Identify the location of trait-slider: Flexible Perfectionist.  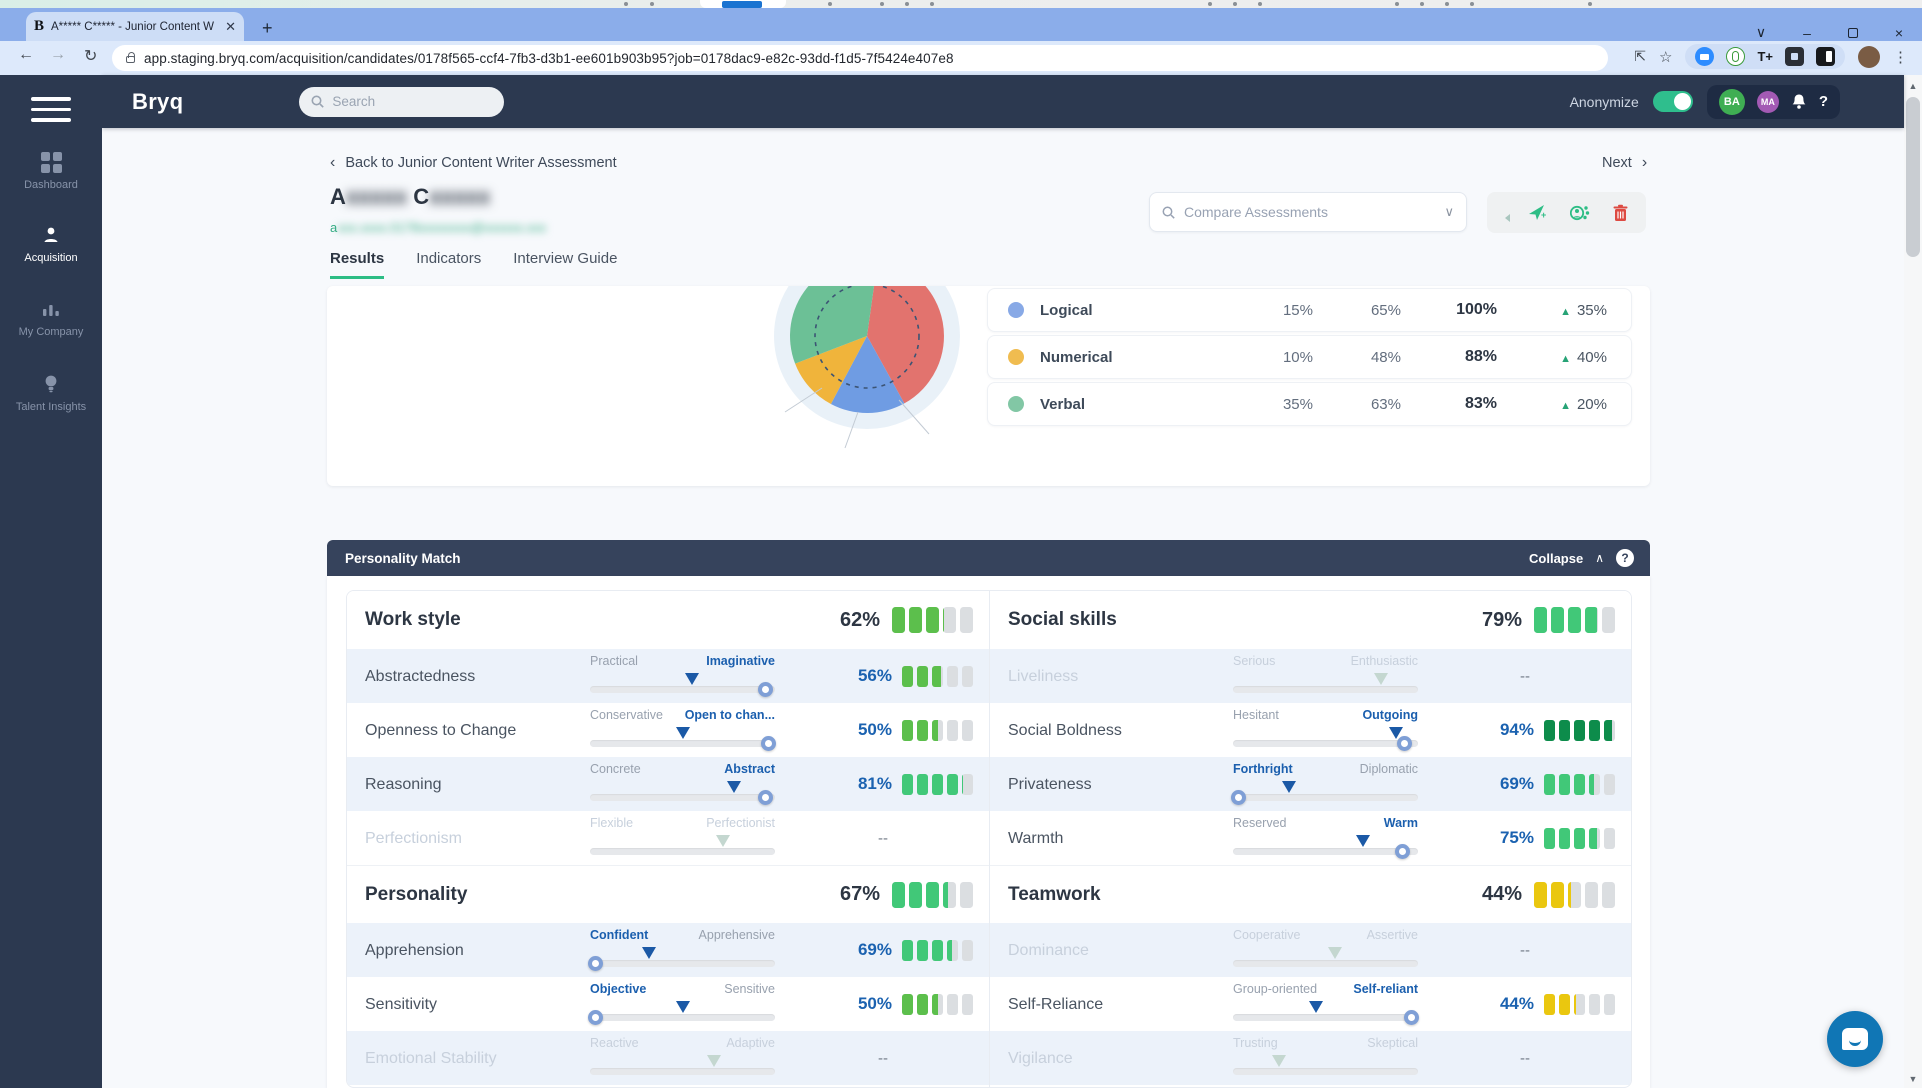
(682, 839).